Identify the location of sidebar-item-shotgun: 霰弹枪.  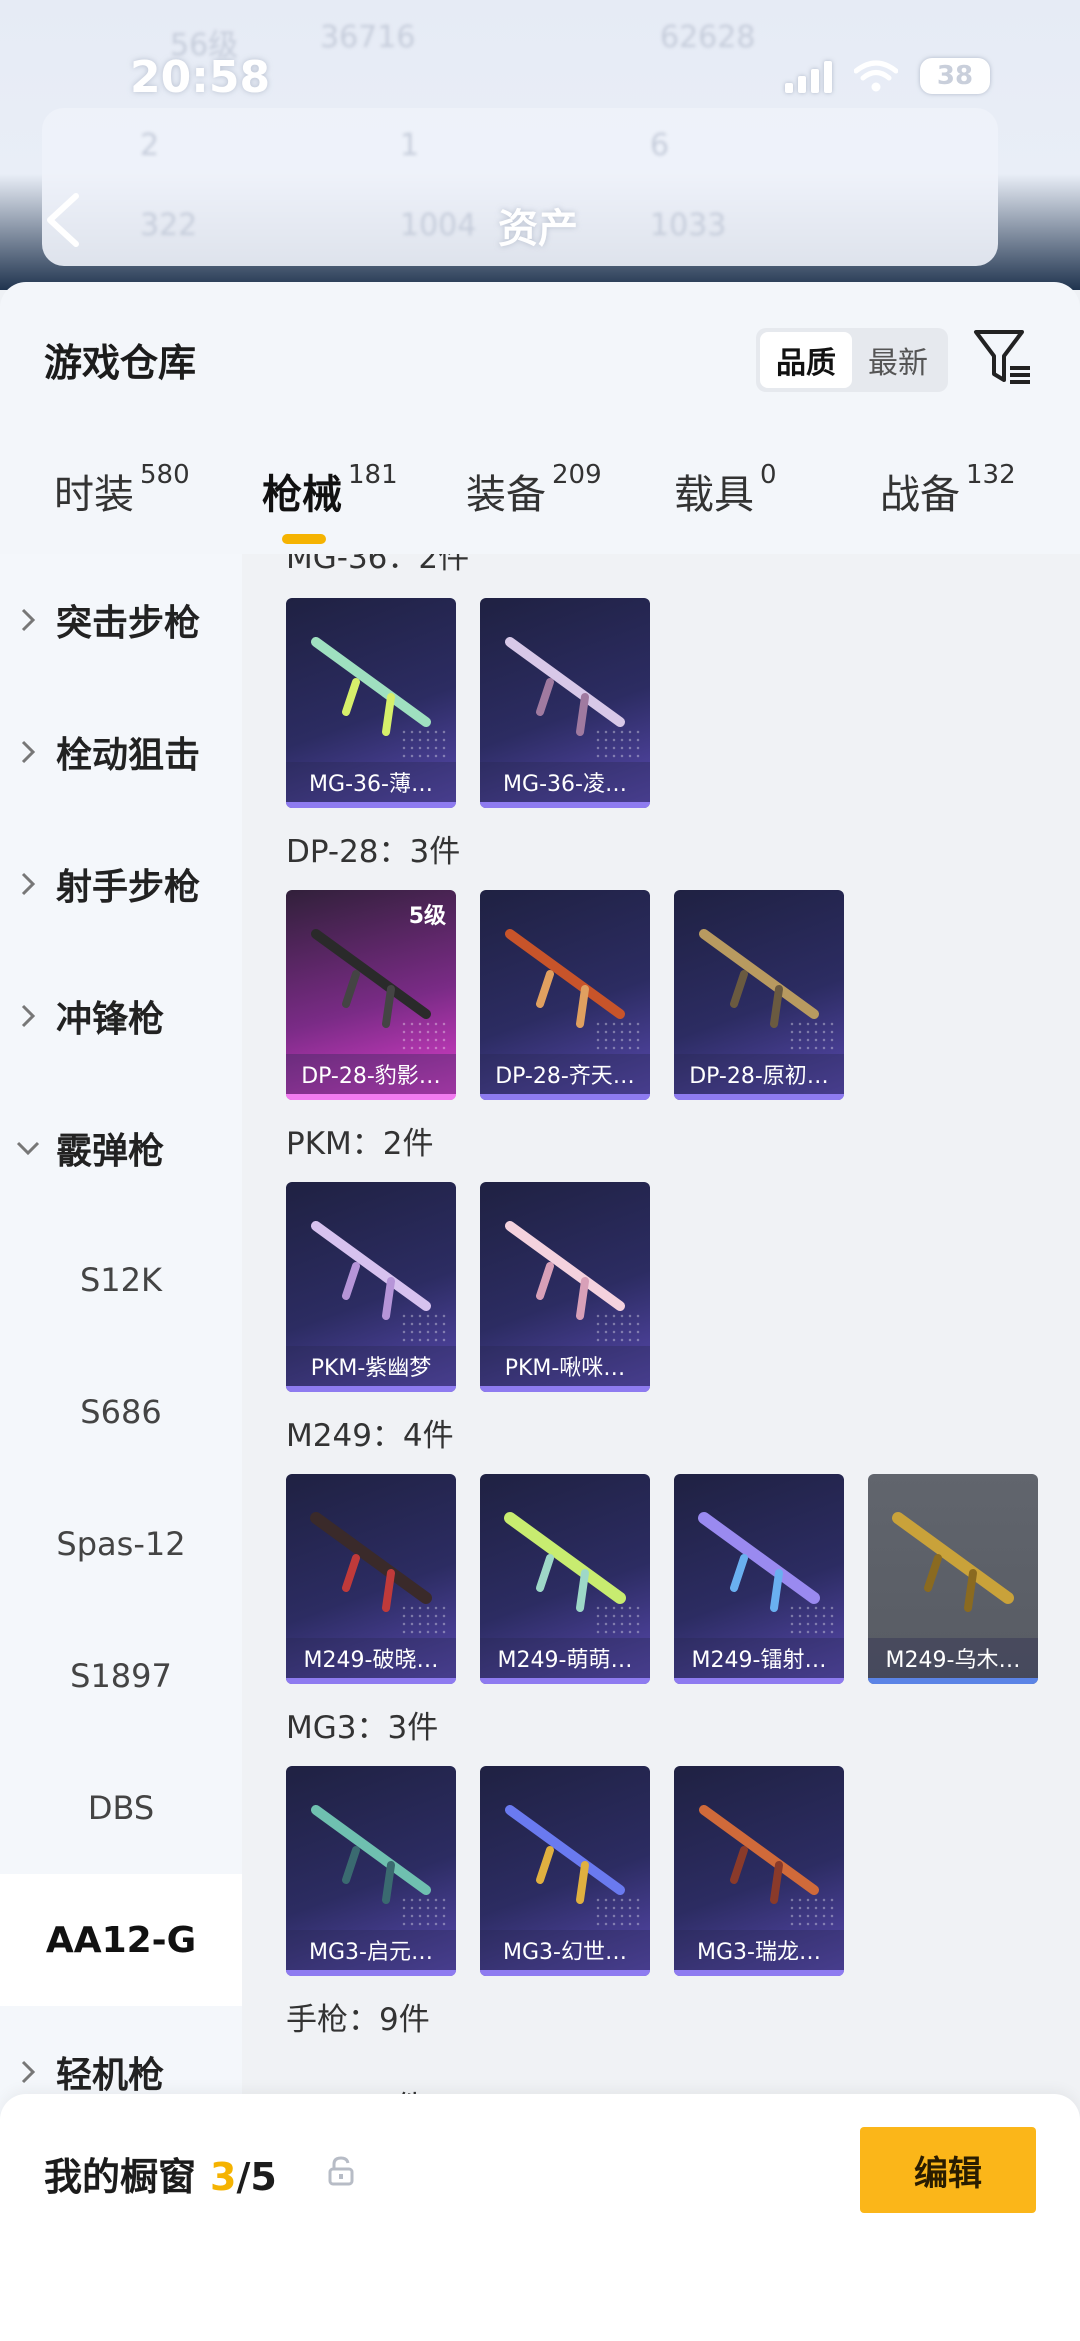
(121, 1148).